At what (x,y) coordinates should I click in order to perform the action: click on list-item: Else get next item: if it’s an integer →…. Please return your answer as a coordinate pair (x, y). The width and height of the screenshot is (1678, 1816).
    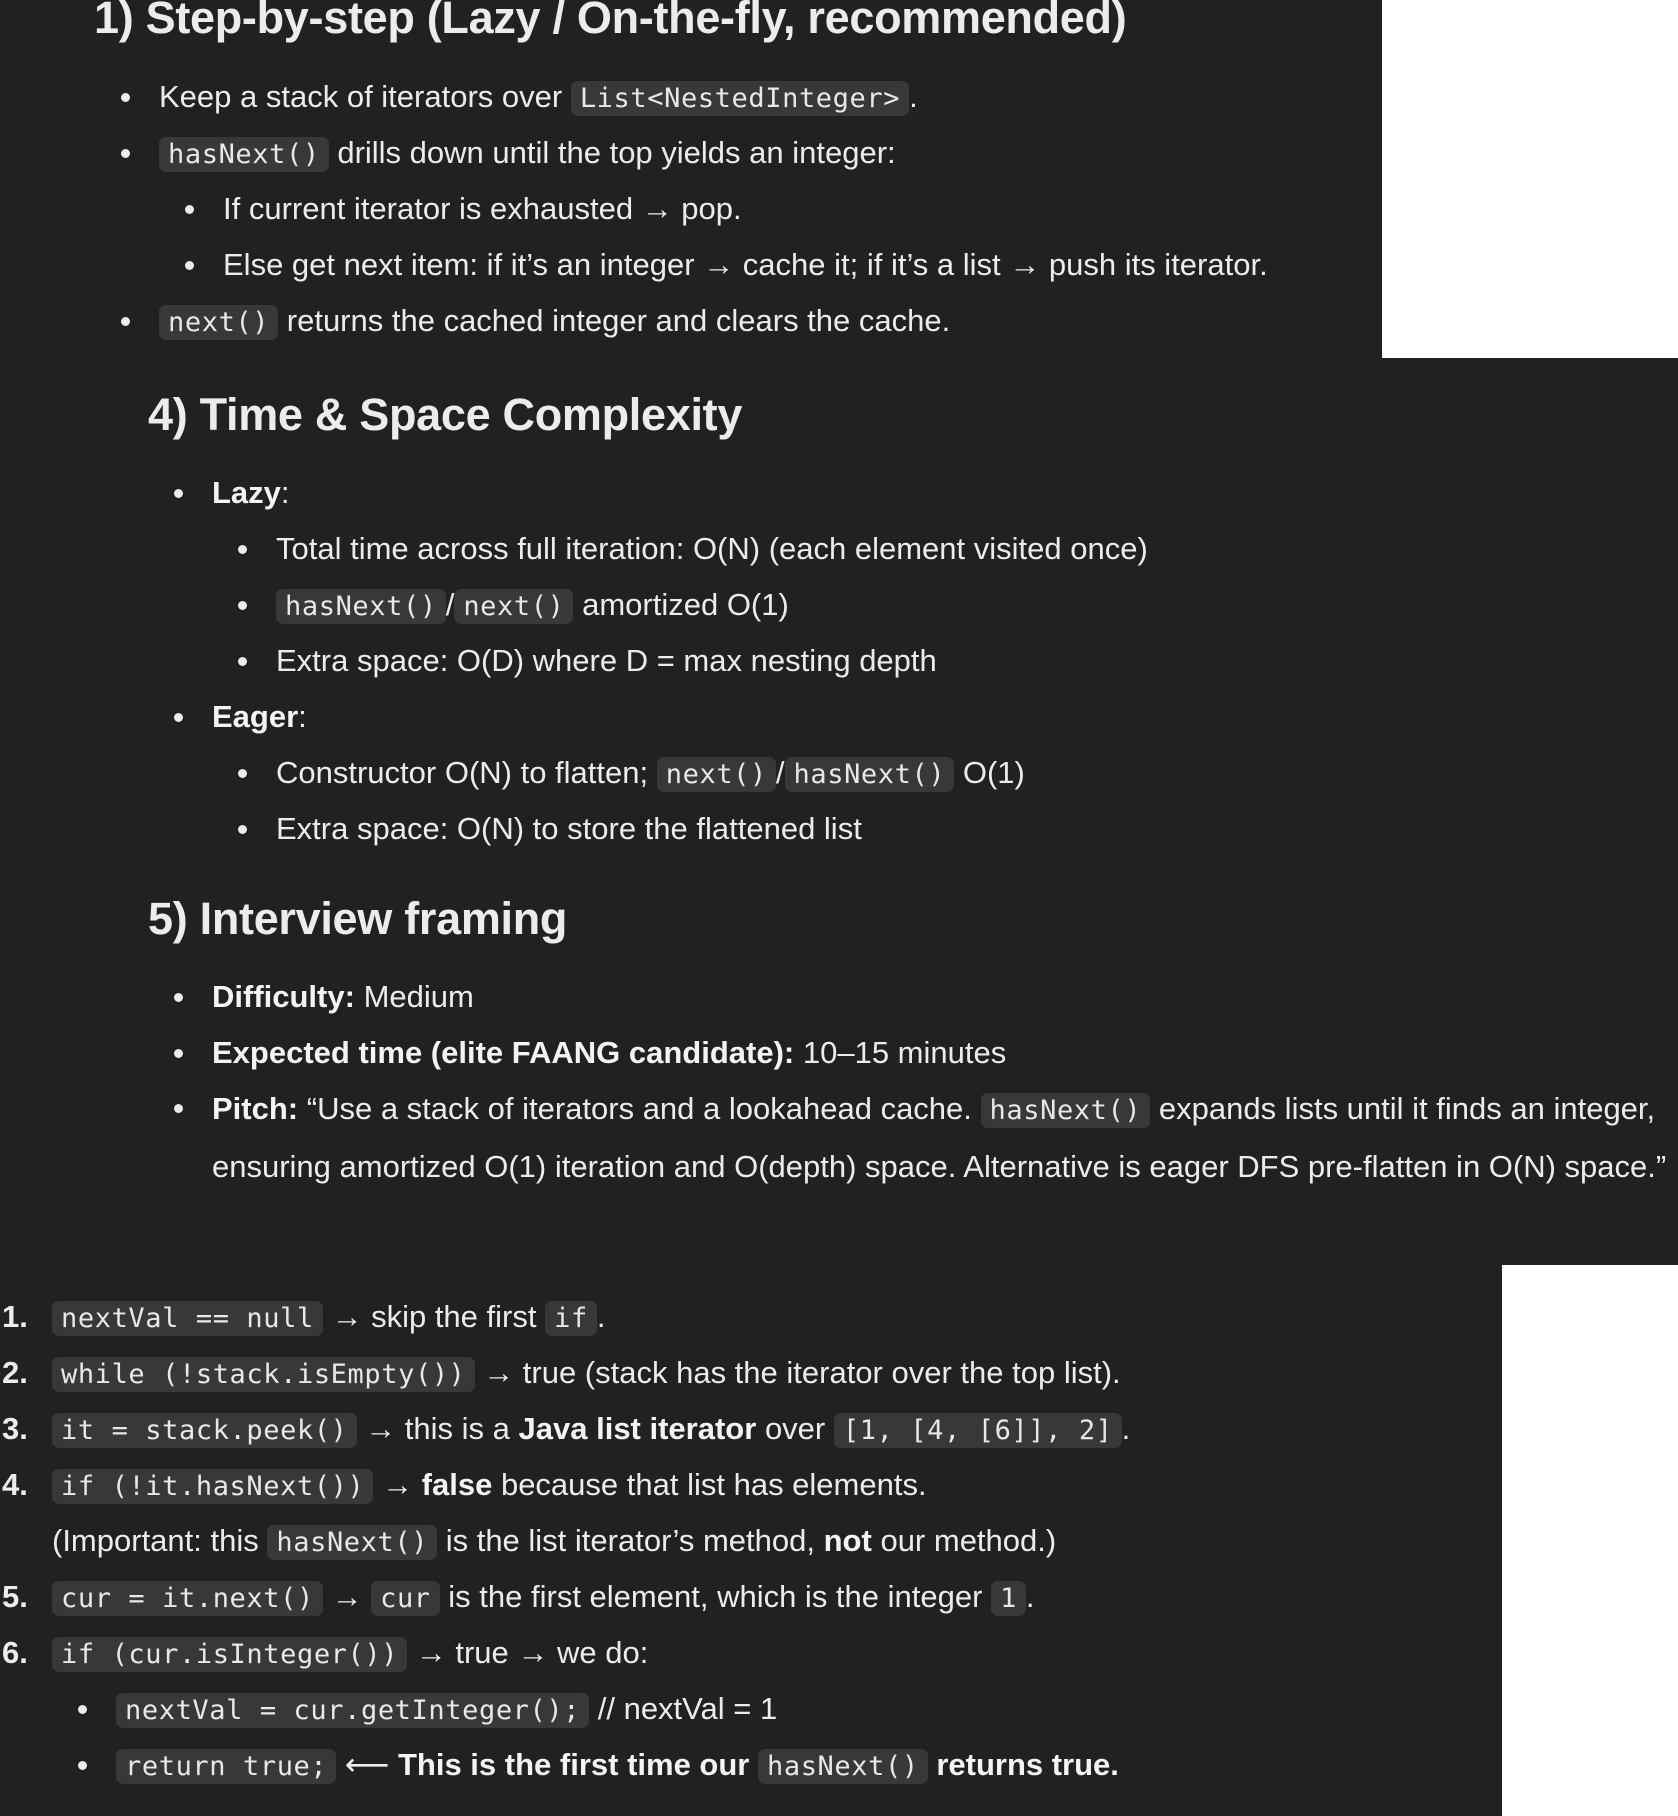
    Looking at the image, I should click on (726, 265).